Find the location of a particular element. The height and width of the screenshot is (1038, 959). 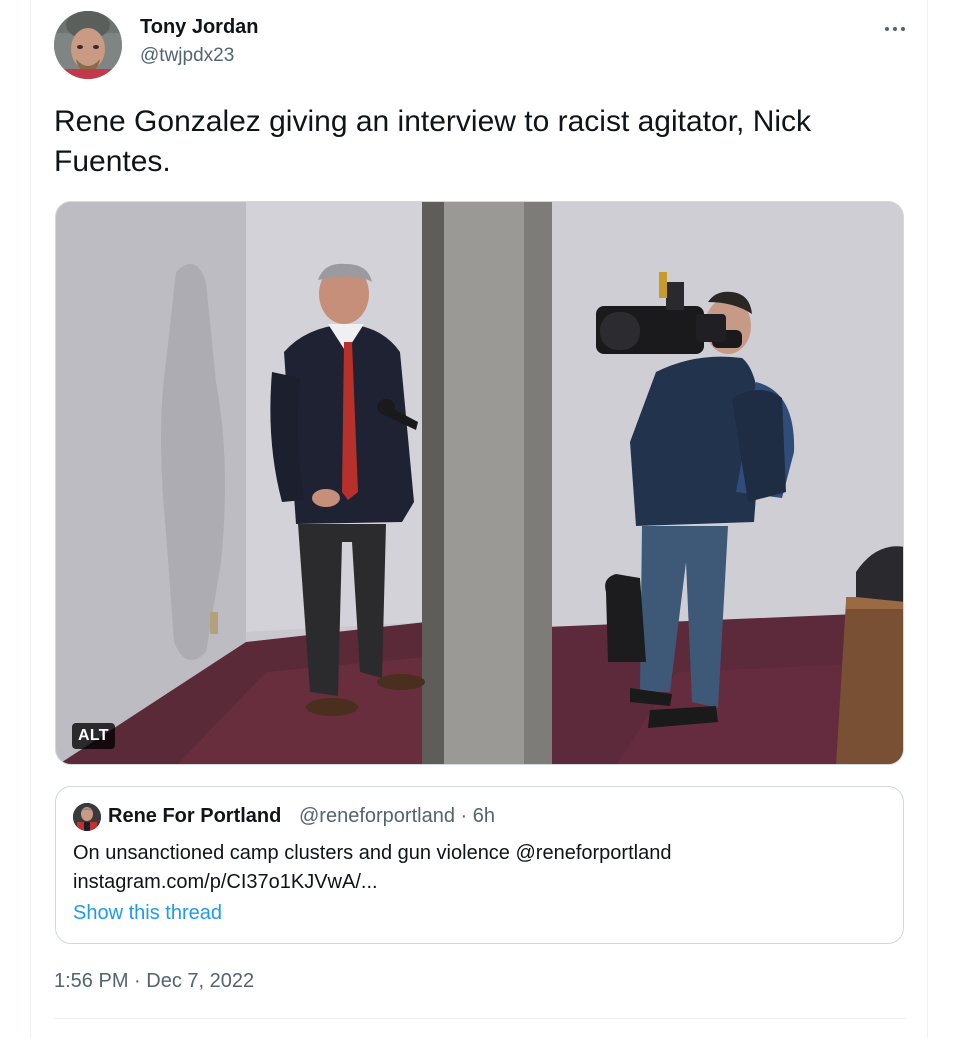

author-name: Tony Jordan is located at coordinates (199, 27).